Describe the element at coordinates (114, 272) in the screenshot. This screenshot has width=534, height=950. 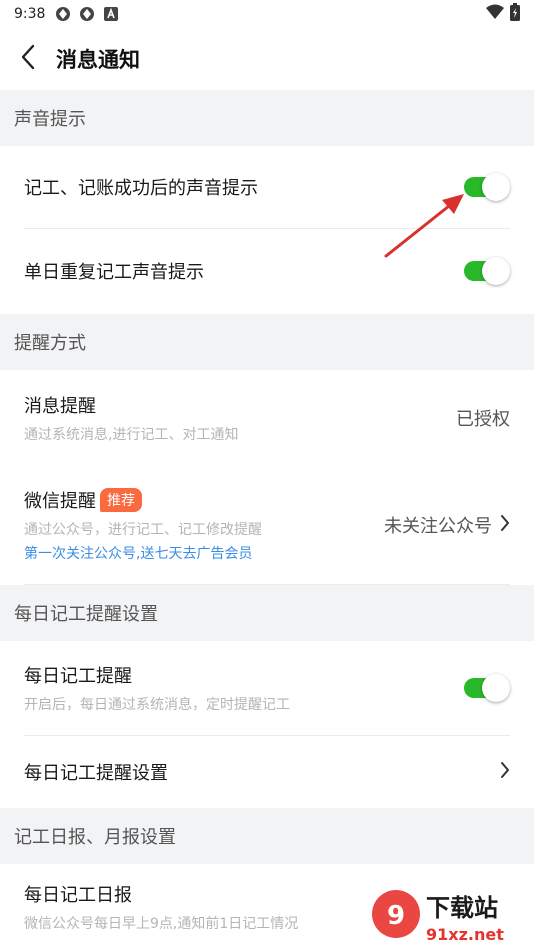
I see `setting-label: 单日重复记工声音提示` at that location.